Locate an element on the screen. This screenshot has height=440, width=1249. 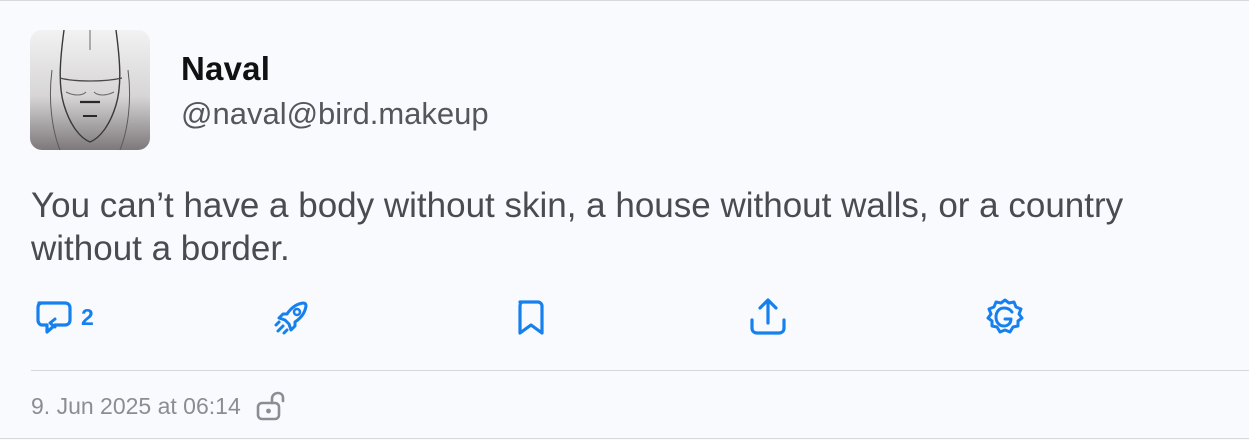
avatar is located at coordinates (90, 90).